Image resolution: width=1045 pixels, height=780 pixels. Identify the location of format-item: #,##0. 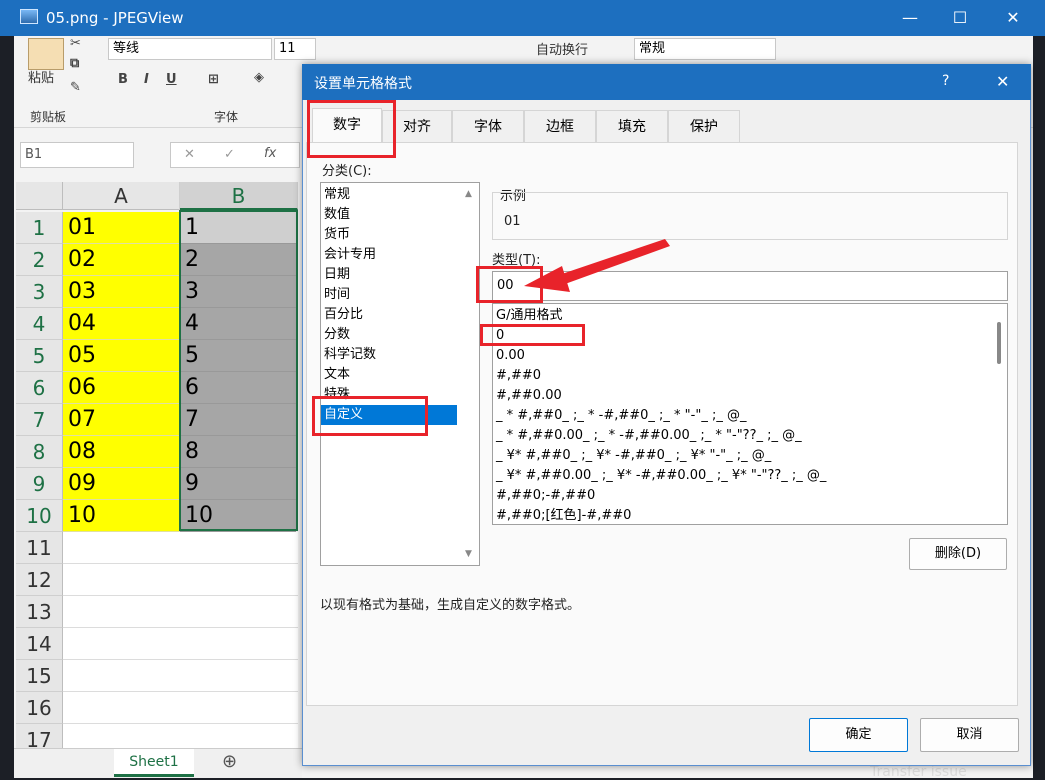
(518, 376).